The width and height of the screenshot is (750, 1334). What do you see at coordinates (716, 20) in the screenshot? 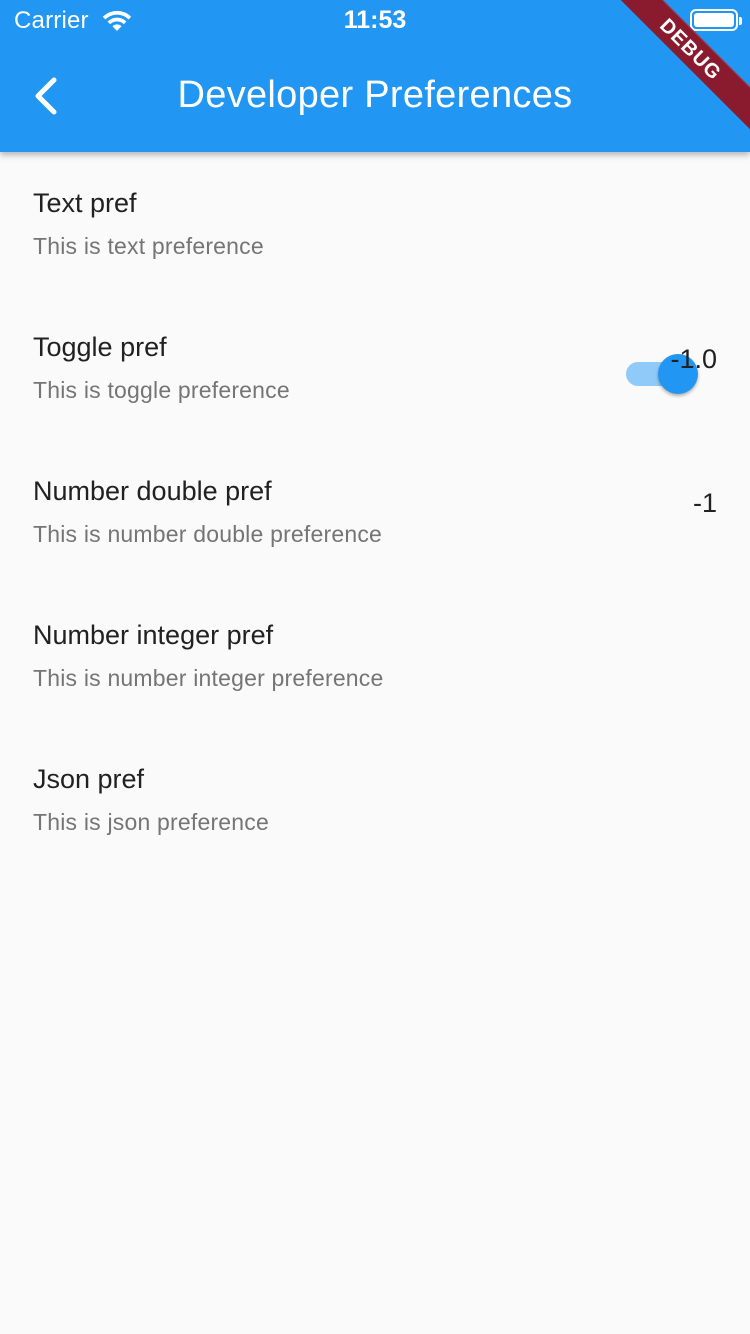
I see `battery-icon` at bounding box center [716, 20].